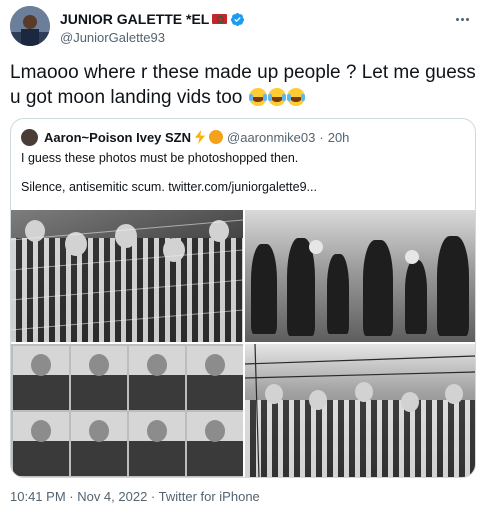 This screenshot has width=486, height=508. Describe the element at coordinates (220, 19) in the screenshot. I see `morocco-flag-icon` at that location.